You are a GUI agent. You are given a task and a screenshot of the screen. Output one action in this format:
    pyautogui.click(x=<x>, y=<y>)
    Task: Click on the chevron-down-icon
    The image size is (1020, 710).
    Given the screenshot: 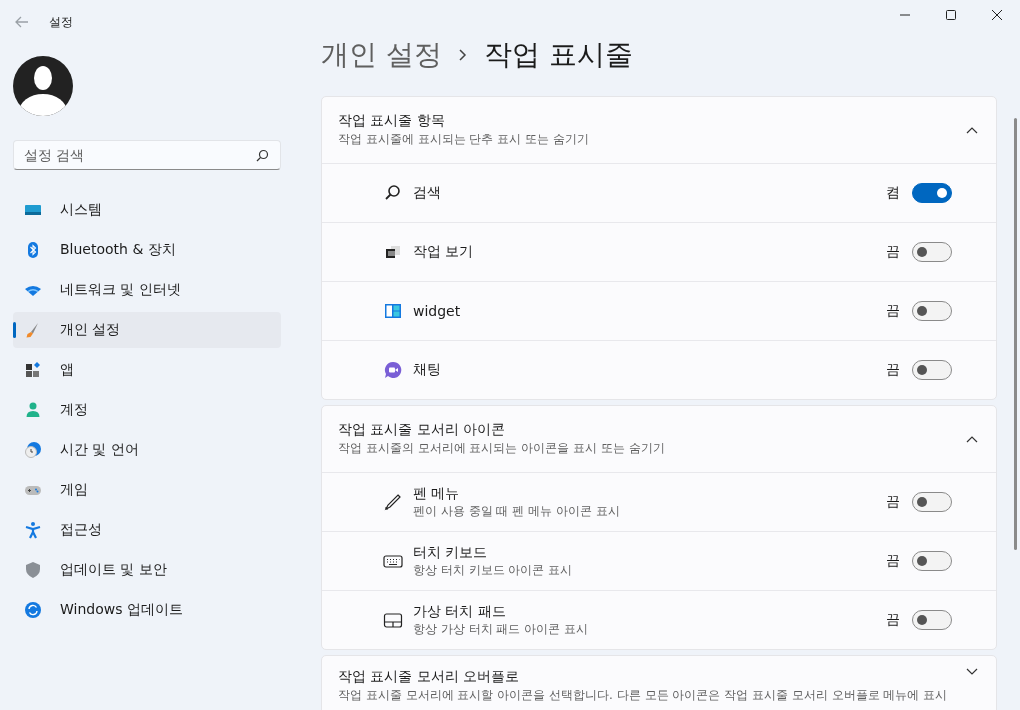 What is the action you would take?
    pyautogui.click(x=972, y=672)
    